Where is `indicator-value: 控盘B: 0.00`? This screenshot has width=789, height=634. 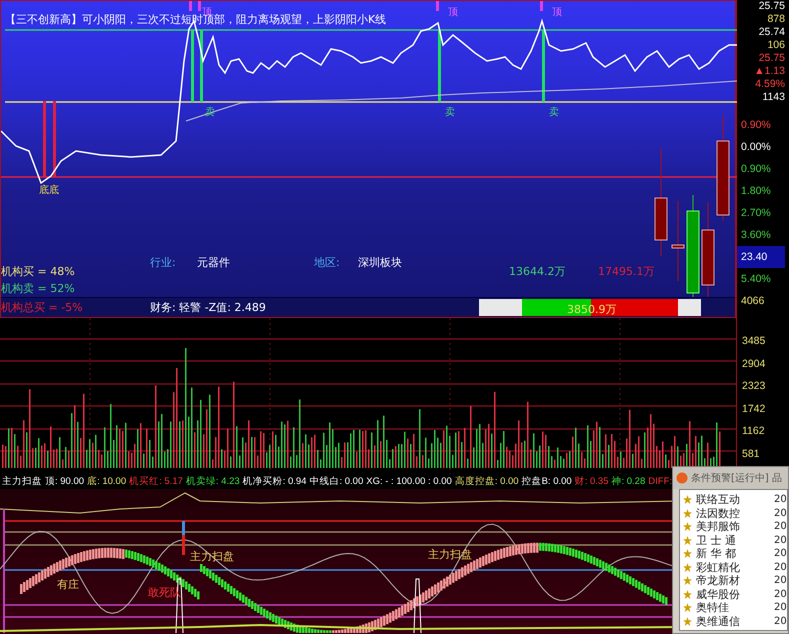
indicator-value: 控盘B: 0.00 is located at coordinates (547, 481).